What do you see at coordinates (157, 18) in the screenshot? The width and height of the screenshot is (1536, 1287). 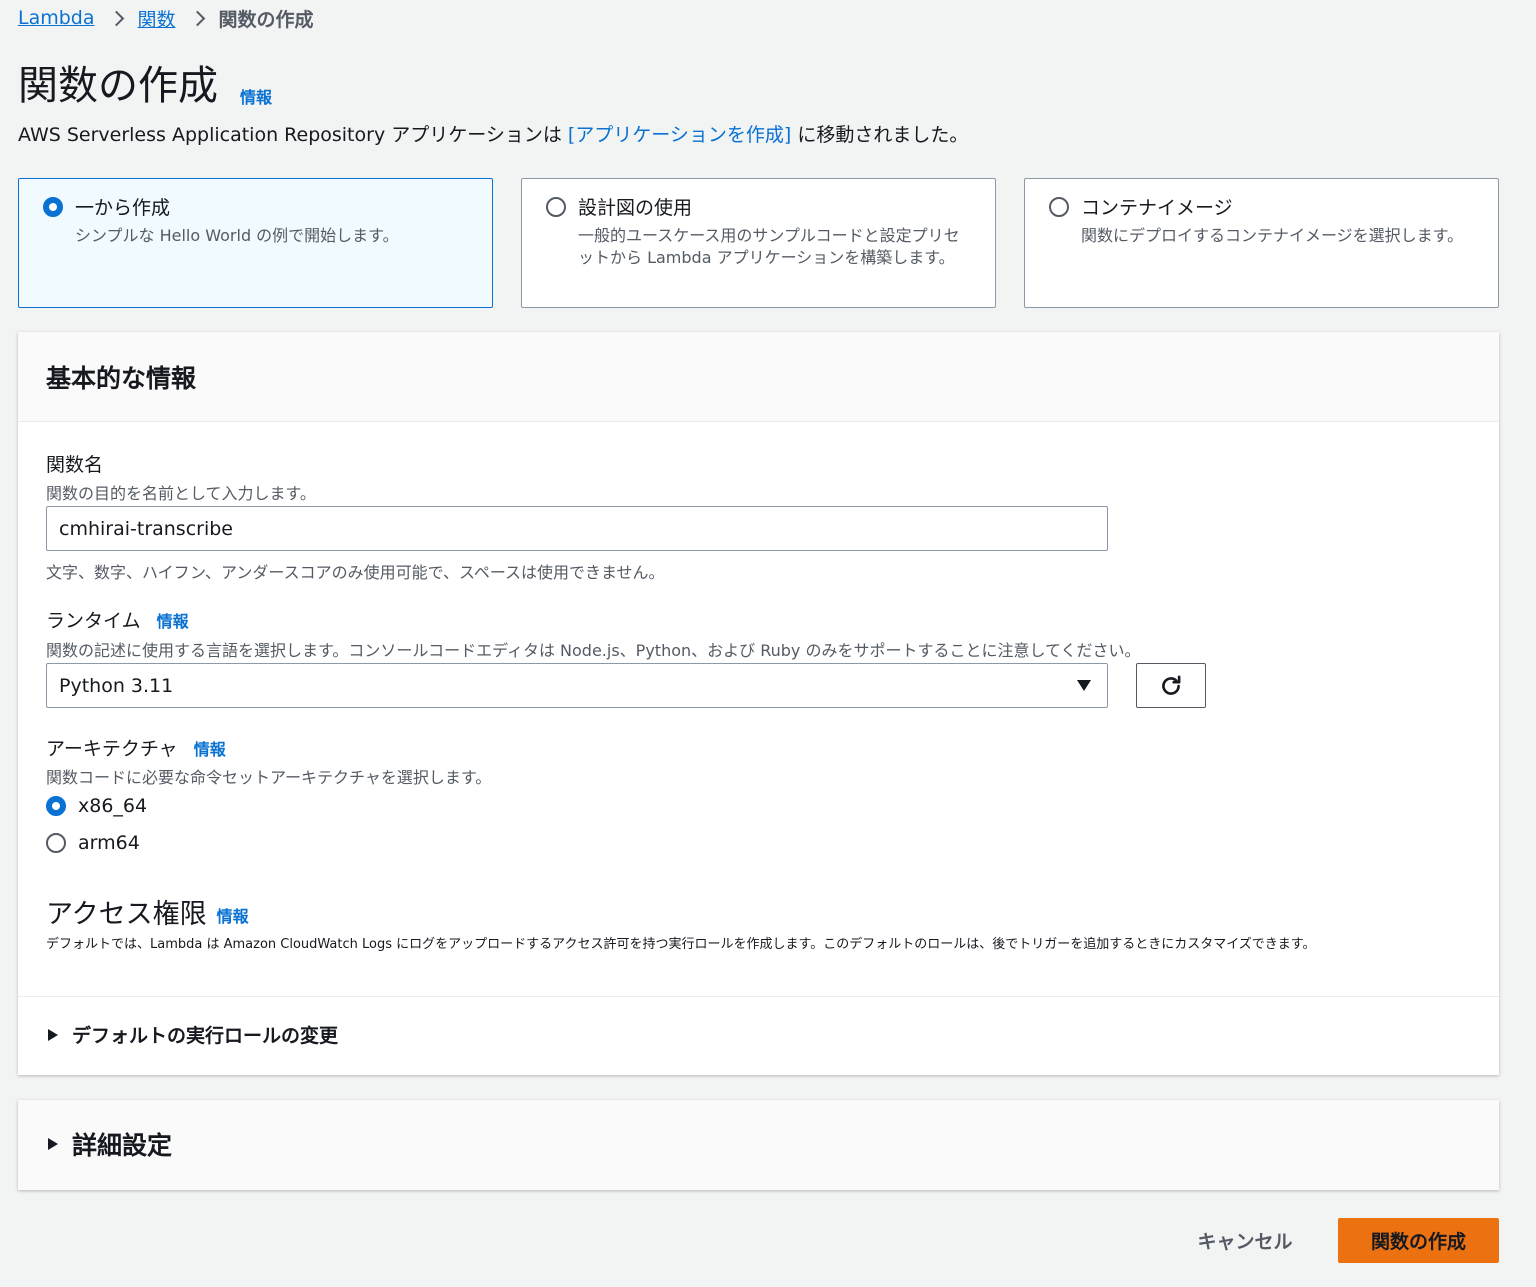 I see `breadcrumb-functions-link: 関数` at bounding box center [157, 18].